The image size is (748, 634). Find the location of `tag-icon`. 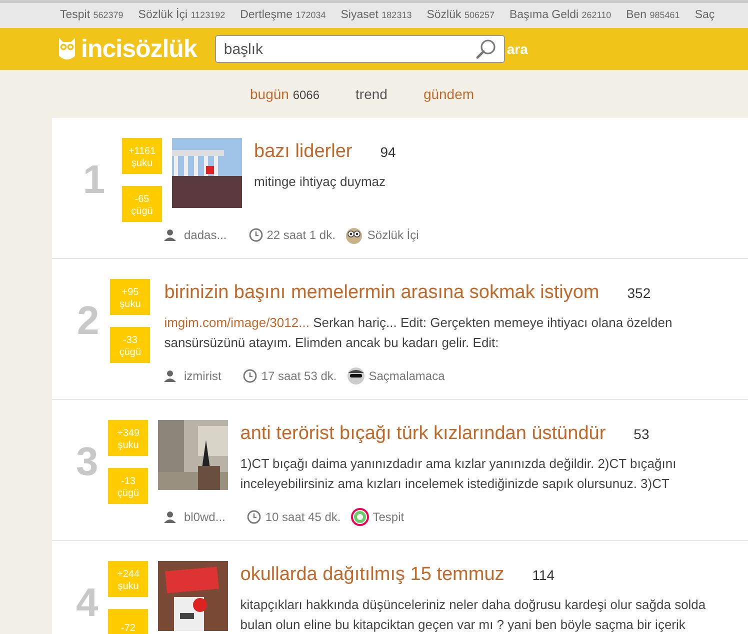

tag-icon is located at coordinates (359, 517).